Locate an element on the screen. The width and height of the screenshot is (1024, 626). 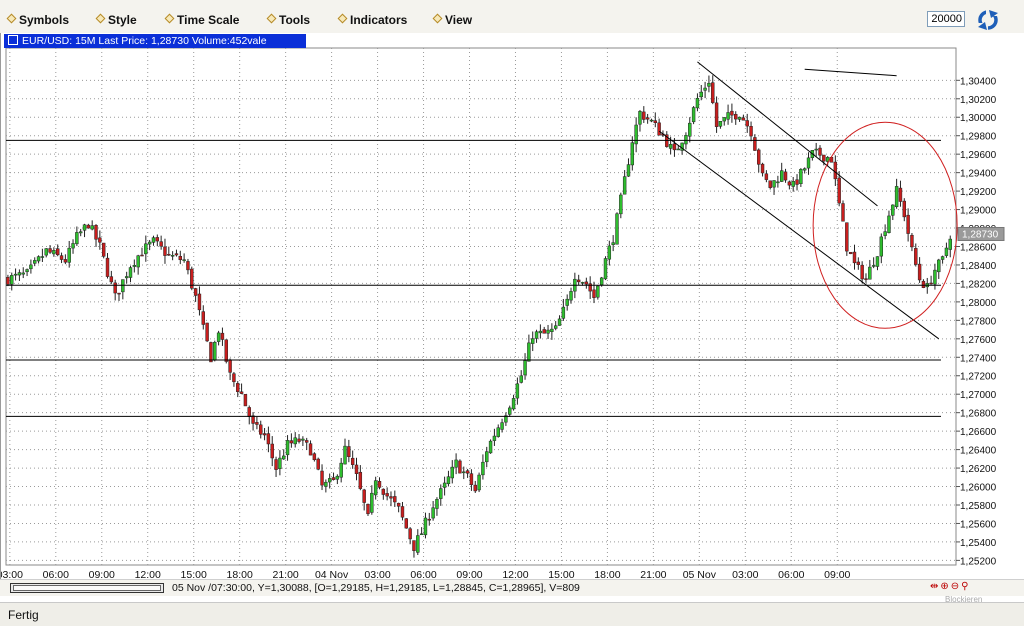
y-tick-label: 1,30200 is located at coordinates (978, 100).